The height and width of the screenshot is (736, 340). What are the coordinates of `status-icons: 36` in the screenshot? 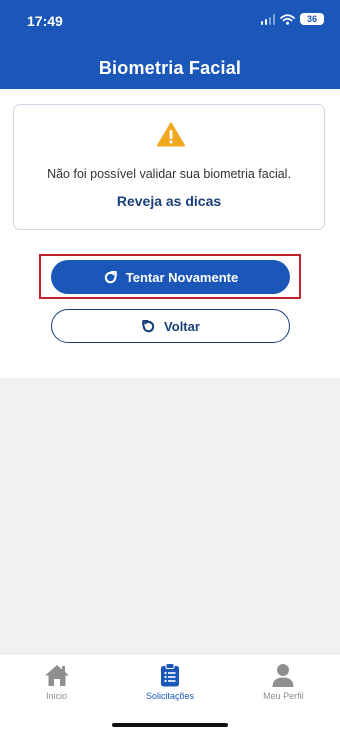 It's located at (292, 19).